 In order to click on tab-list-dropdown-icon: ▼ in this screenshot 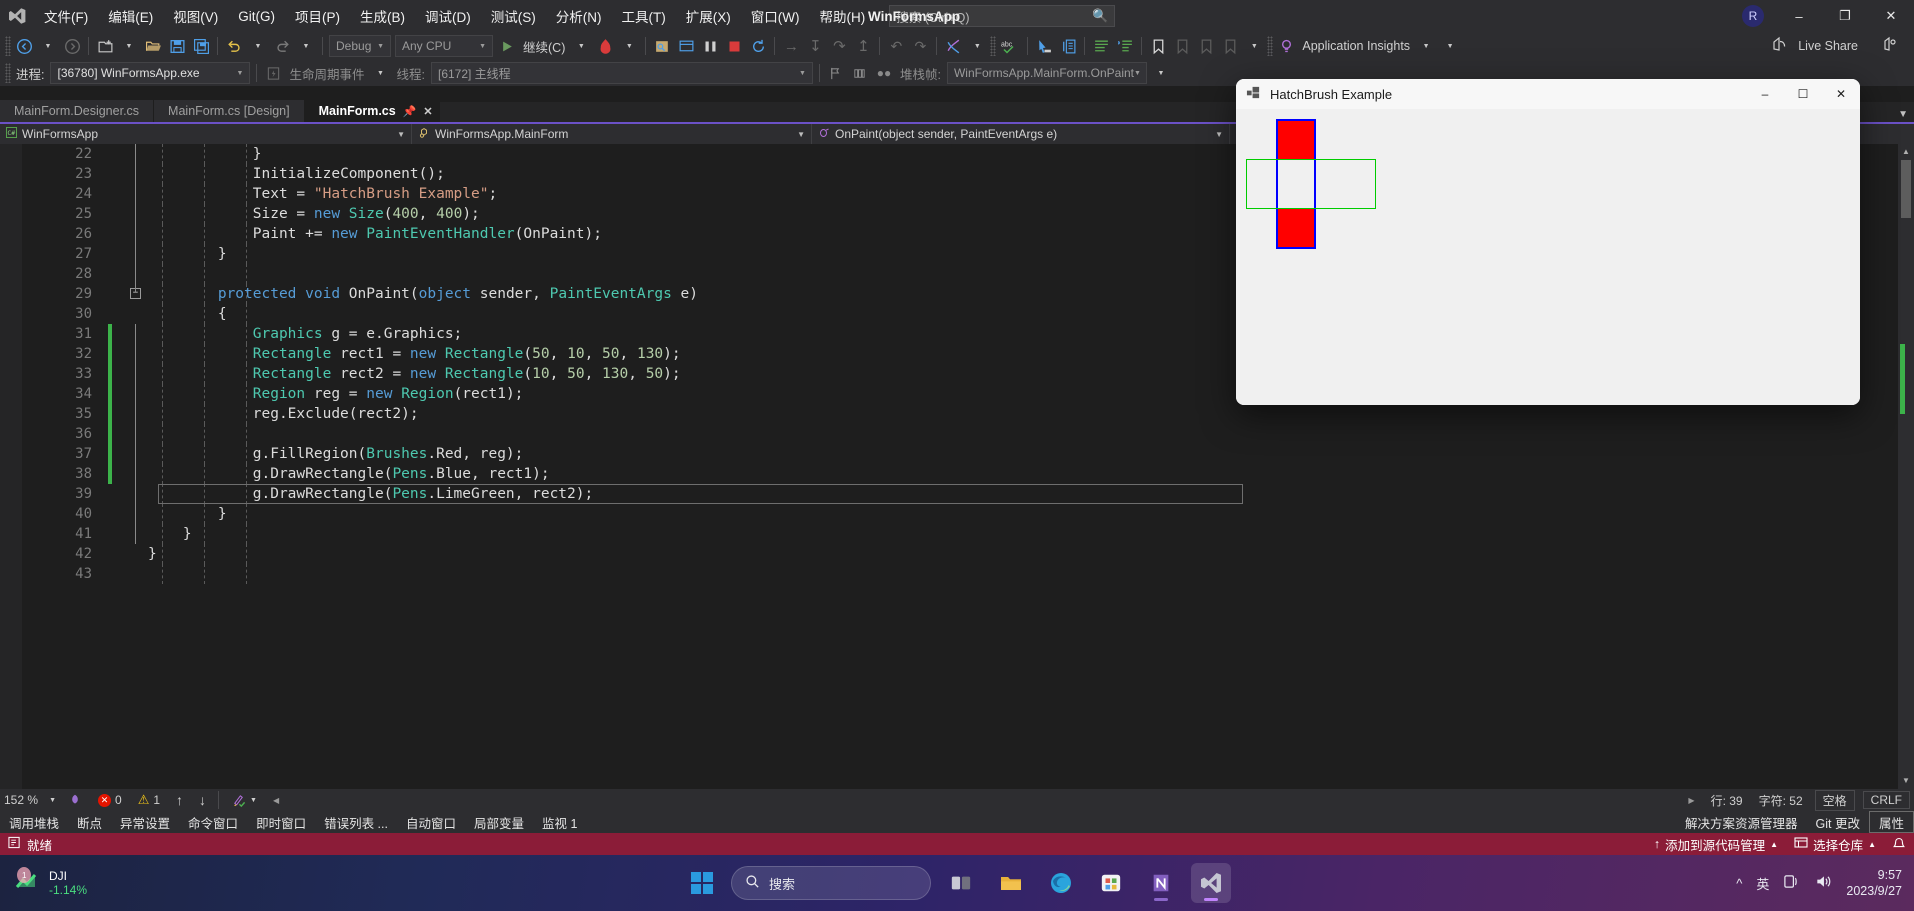, I will do `click(1903, 114)`.